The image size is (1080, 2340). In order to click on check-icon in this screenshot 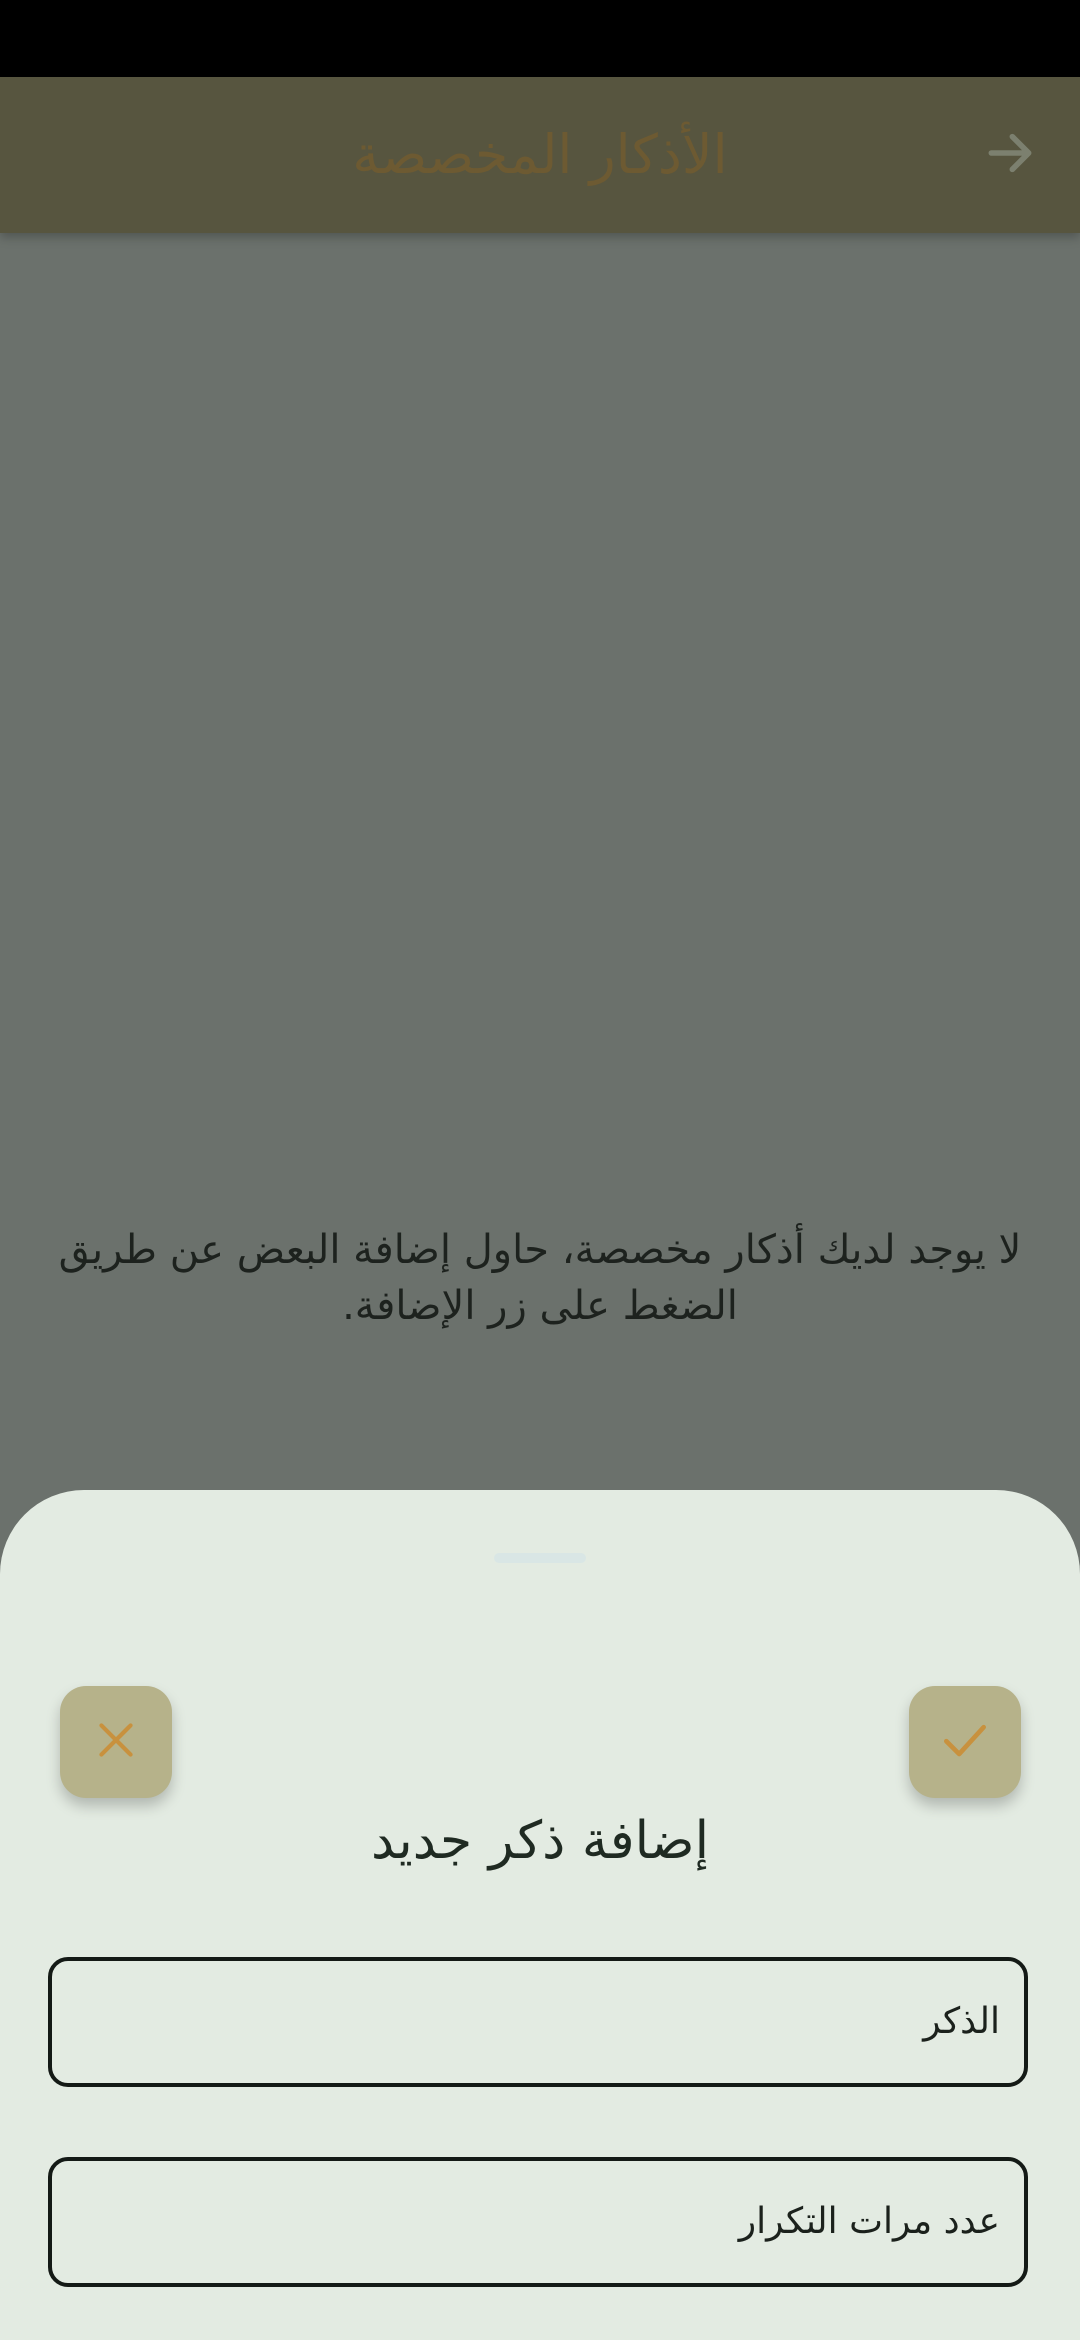, I will do `click(965, 1742)`.